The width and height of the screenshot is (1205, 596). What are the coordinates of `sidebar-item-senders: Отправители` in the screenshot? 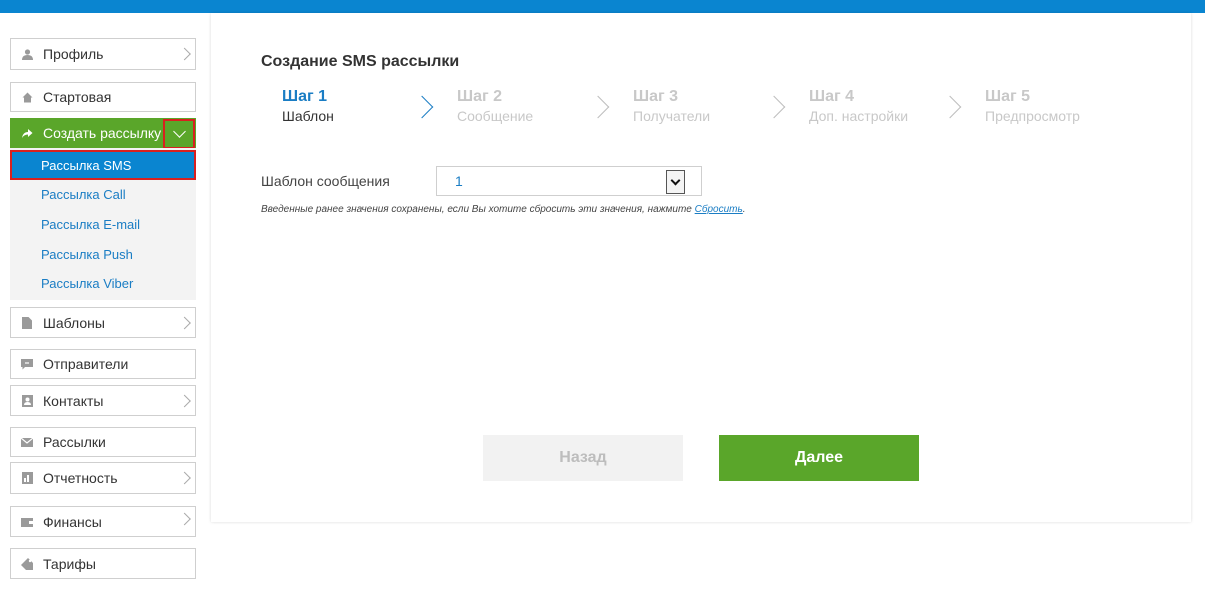 It's located at (103, 364).